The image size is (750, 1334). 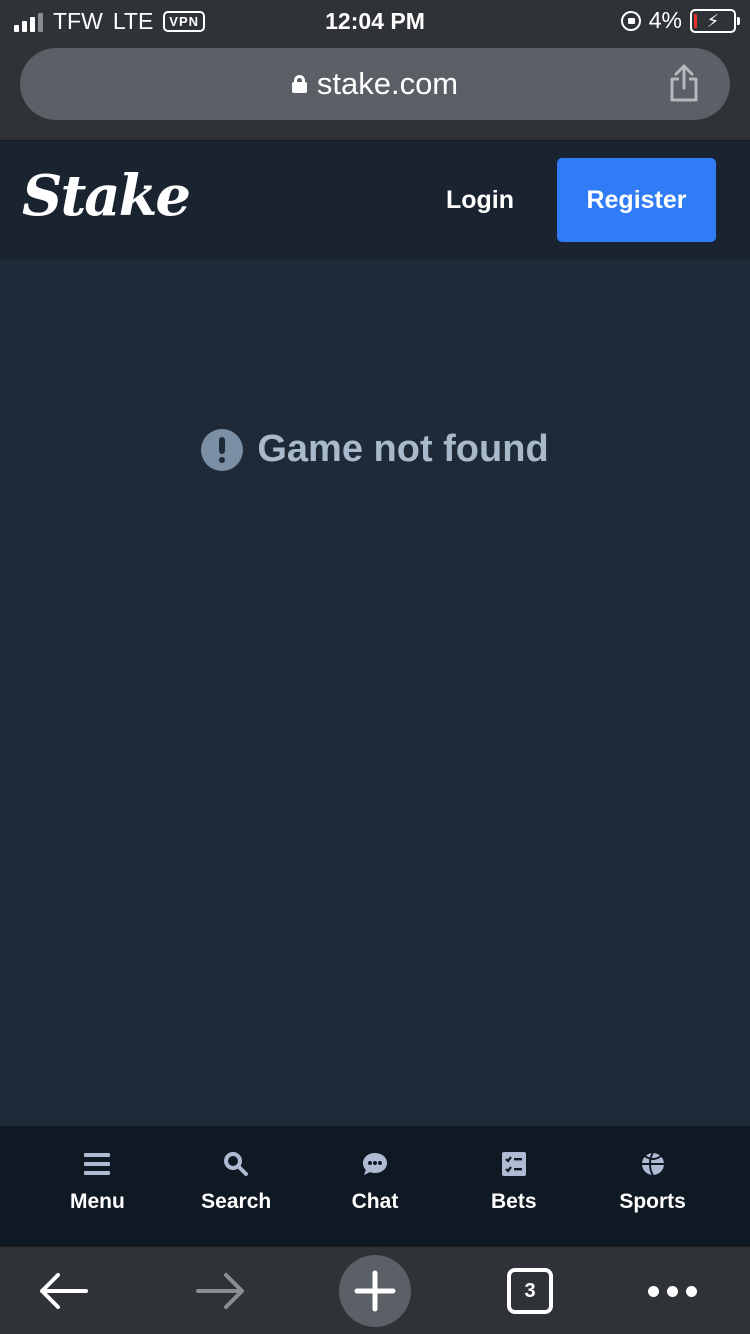 I want to click on bets-icon, so click(x=514, y=1164).